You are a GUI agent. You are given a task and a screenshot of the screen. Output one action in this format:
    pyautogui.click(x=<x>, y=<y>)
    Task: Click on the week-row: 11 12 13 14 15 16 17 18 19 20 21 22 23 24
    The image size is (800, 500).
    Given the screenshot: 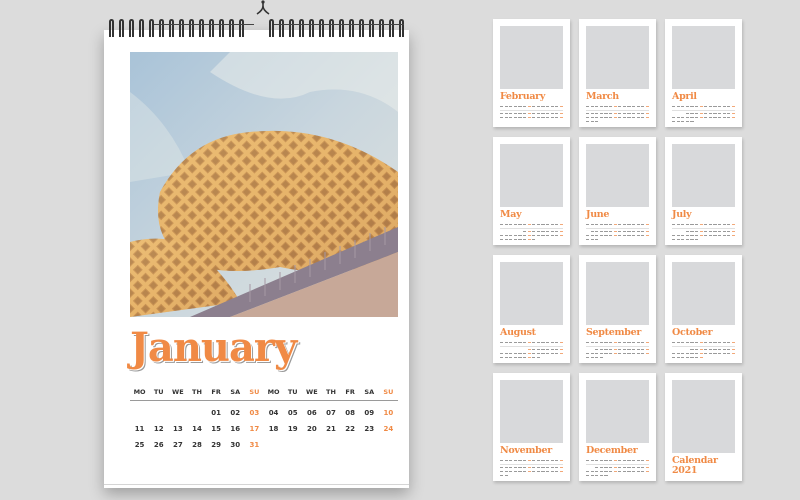 What is the action you would take?
    pyautogui.click(x=264, y=429)
    